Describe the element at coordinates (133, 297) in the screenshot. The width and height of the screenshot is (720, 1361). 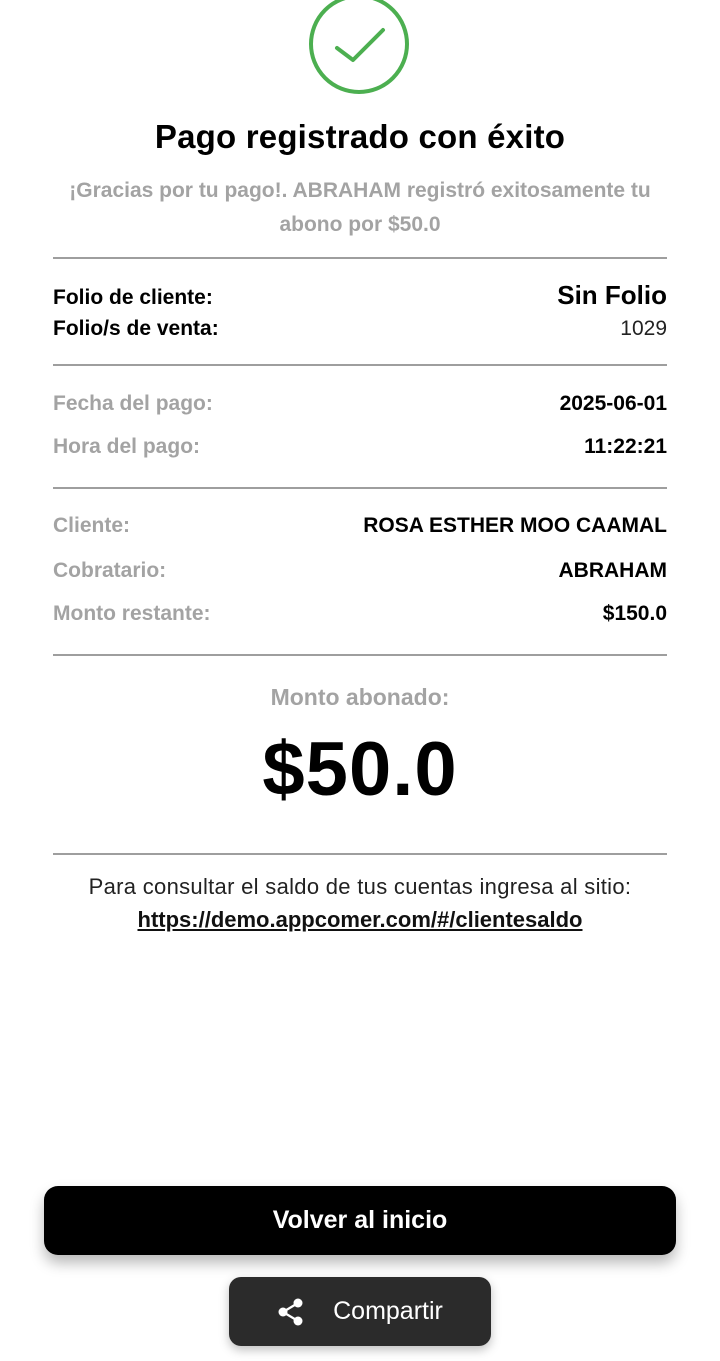
I see `folio-cliente-label: Folio de cliente:` at that location.